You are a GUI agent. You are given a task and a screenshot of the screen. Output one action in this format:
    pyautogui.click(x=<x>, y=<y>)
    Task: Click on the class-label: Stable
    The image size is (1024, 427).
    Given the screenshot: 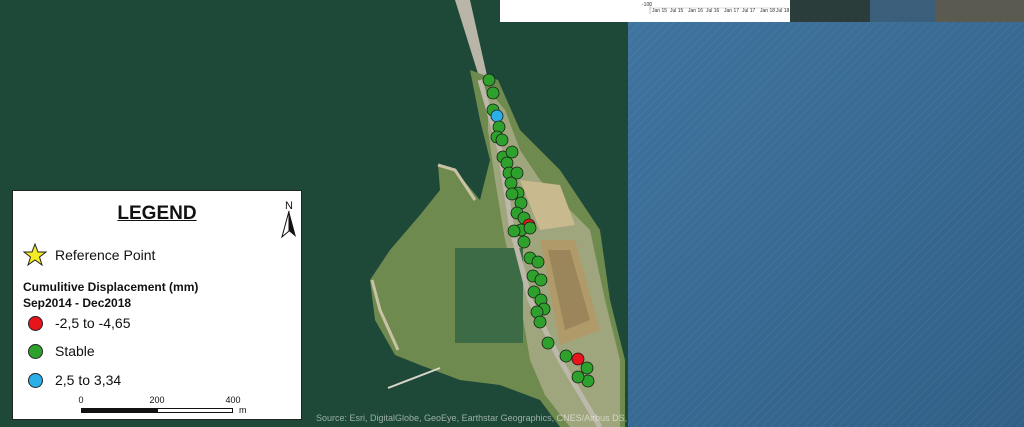 What is the action you would take?
    pyautogui.click(x=75, y=351)
    